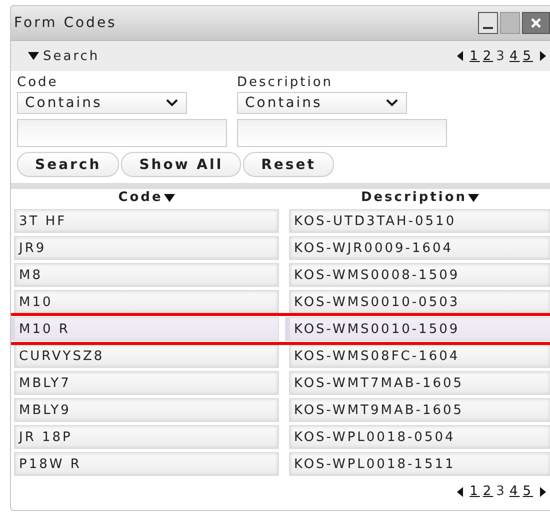 This screenshot has width=550, height=513. I want to click on table-cell: M10 R, so click(146, 329).